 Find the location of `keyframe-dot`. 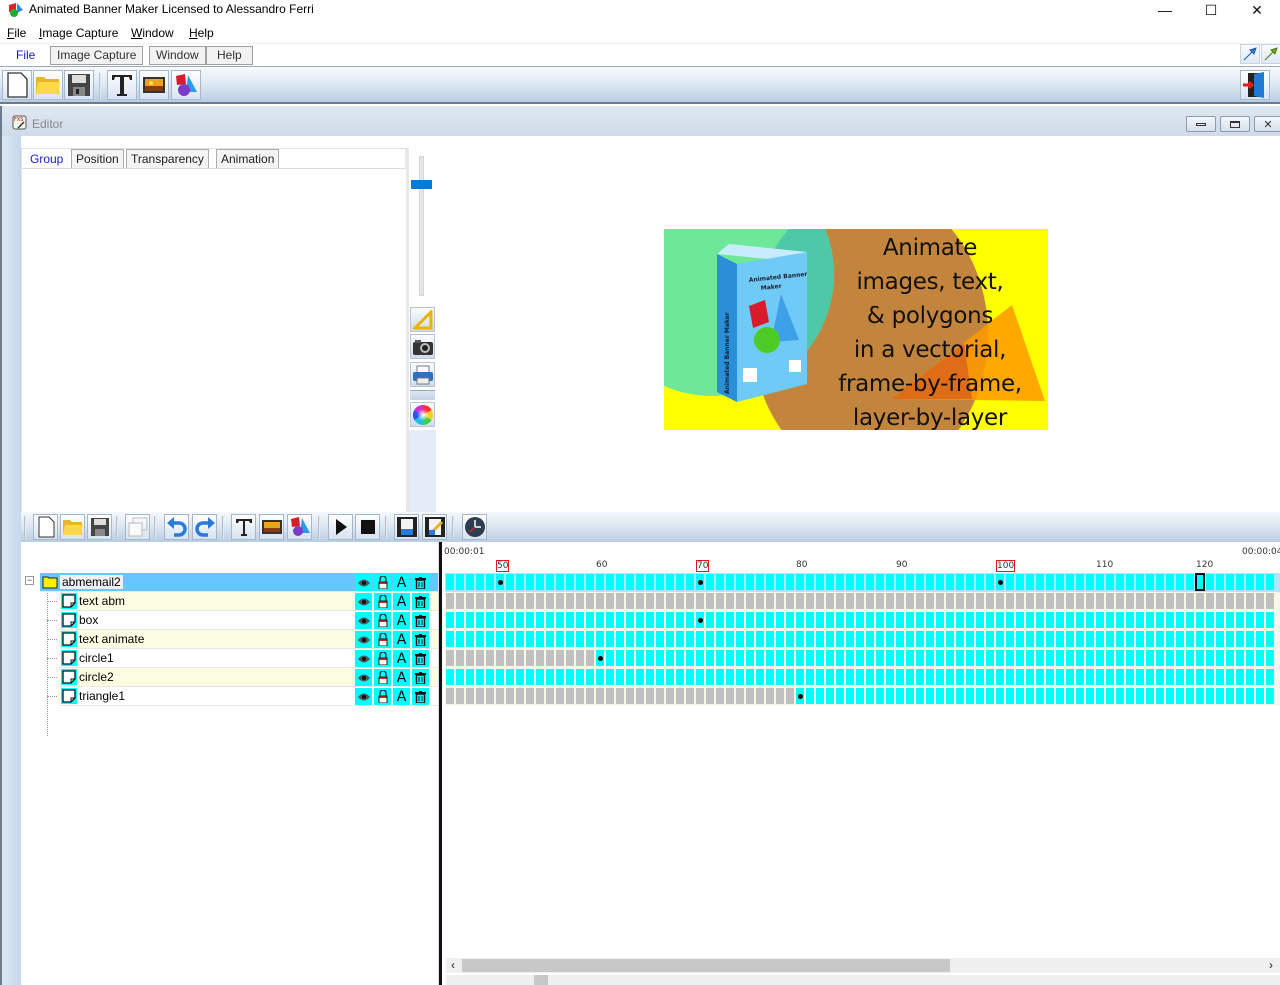

keyframe-dot is located at coordinates (800, 696).